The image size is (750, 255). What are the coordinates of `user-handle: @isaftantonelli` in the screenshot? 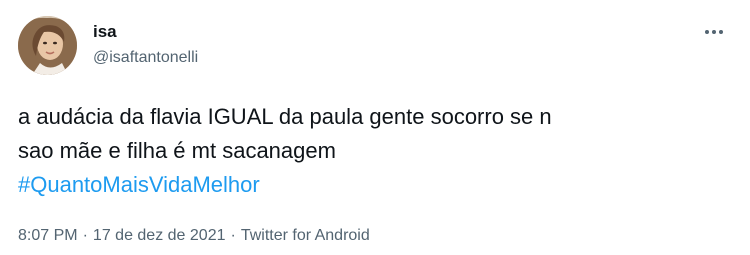 It's located at (145, 58).